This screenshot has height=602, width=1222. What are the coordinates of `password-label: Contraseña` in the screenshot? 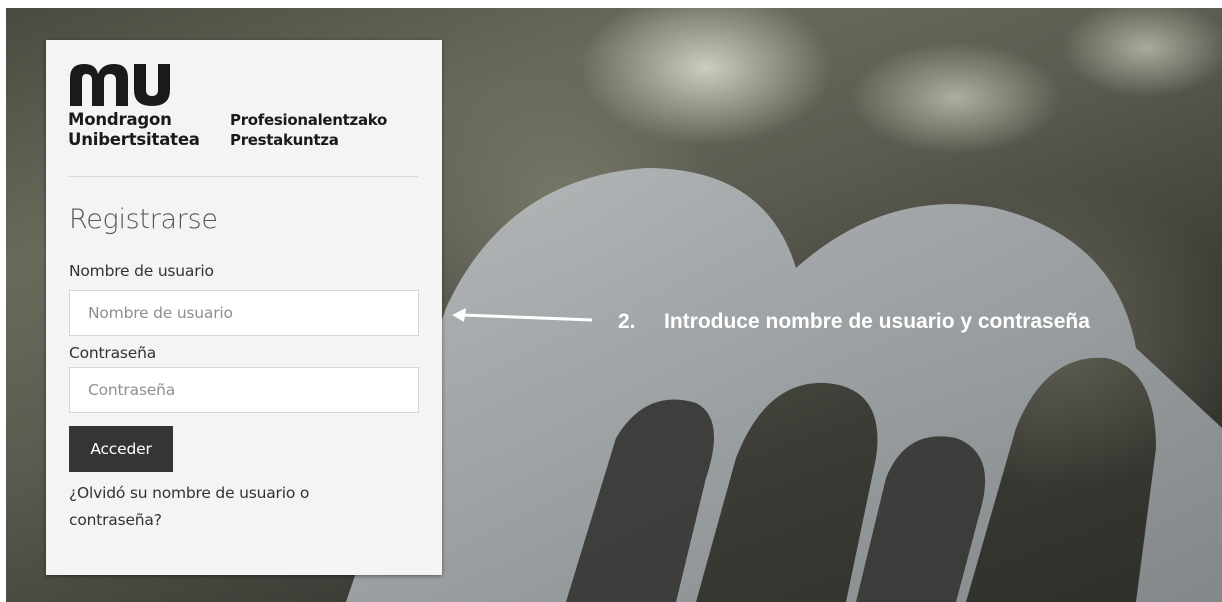 It's located at (113, 353).